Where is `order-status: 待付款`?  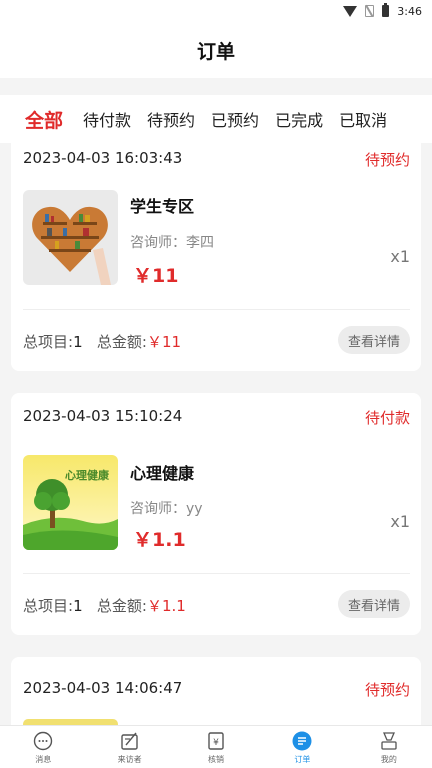
order-status: 待付款 is located at coordinates (387, 418).